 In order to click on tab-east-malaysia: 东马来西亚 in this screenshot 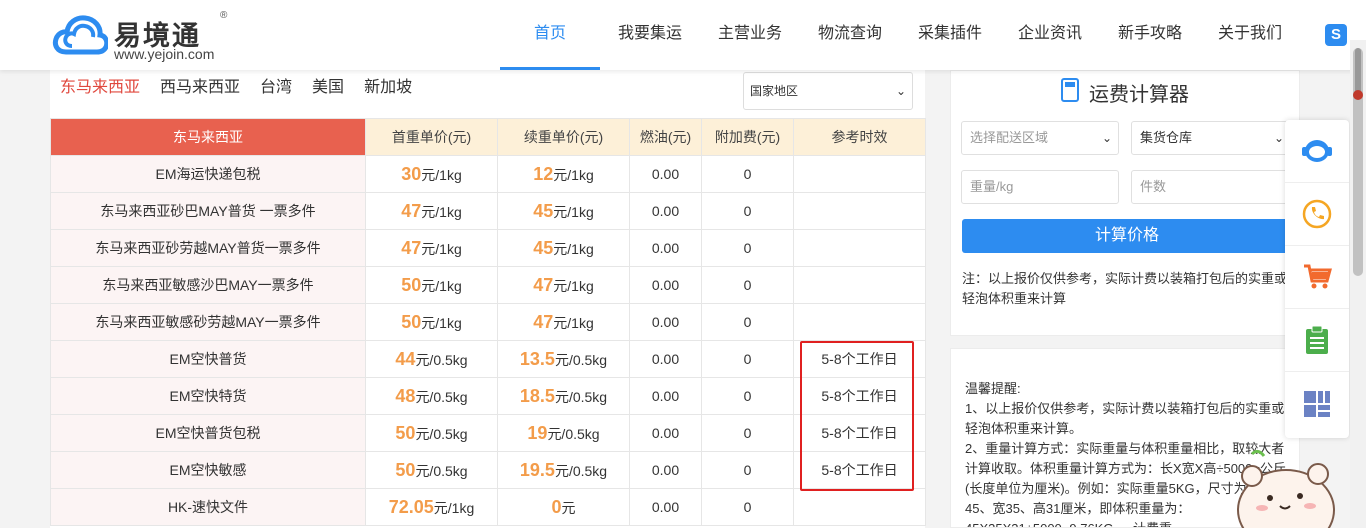, I will do `click(100, 88)`.